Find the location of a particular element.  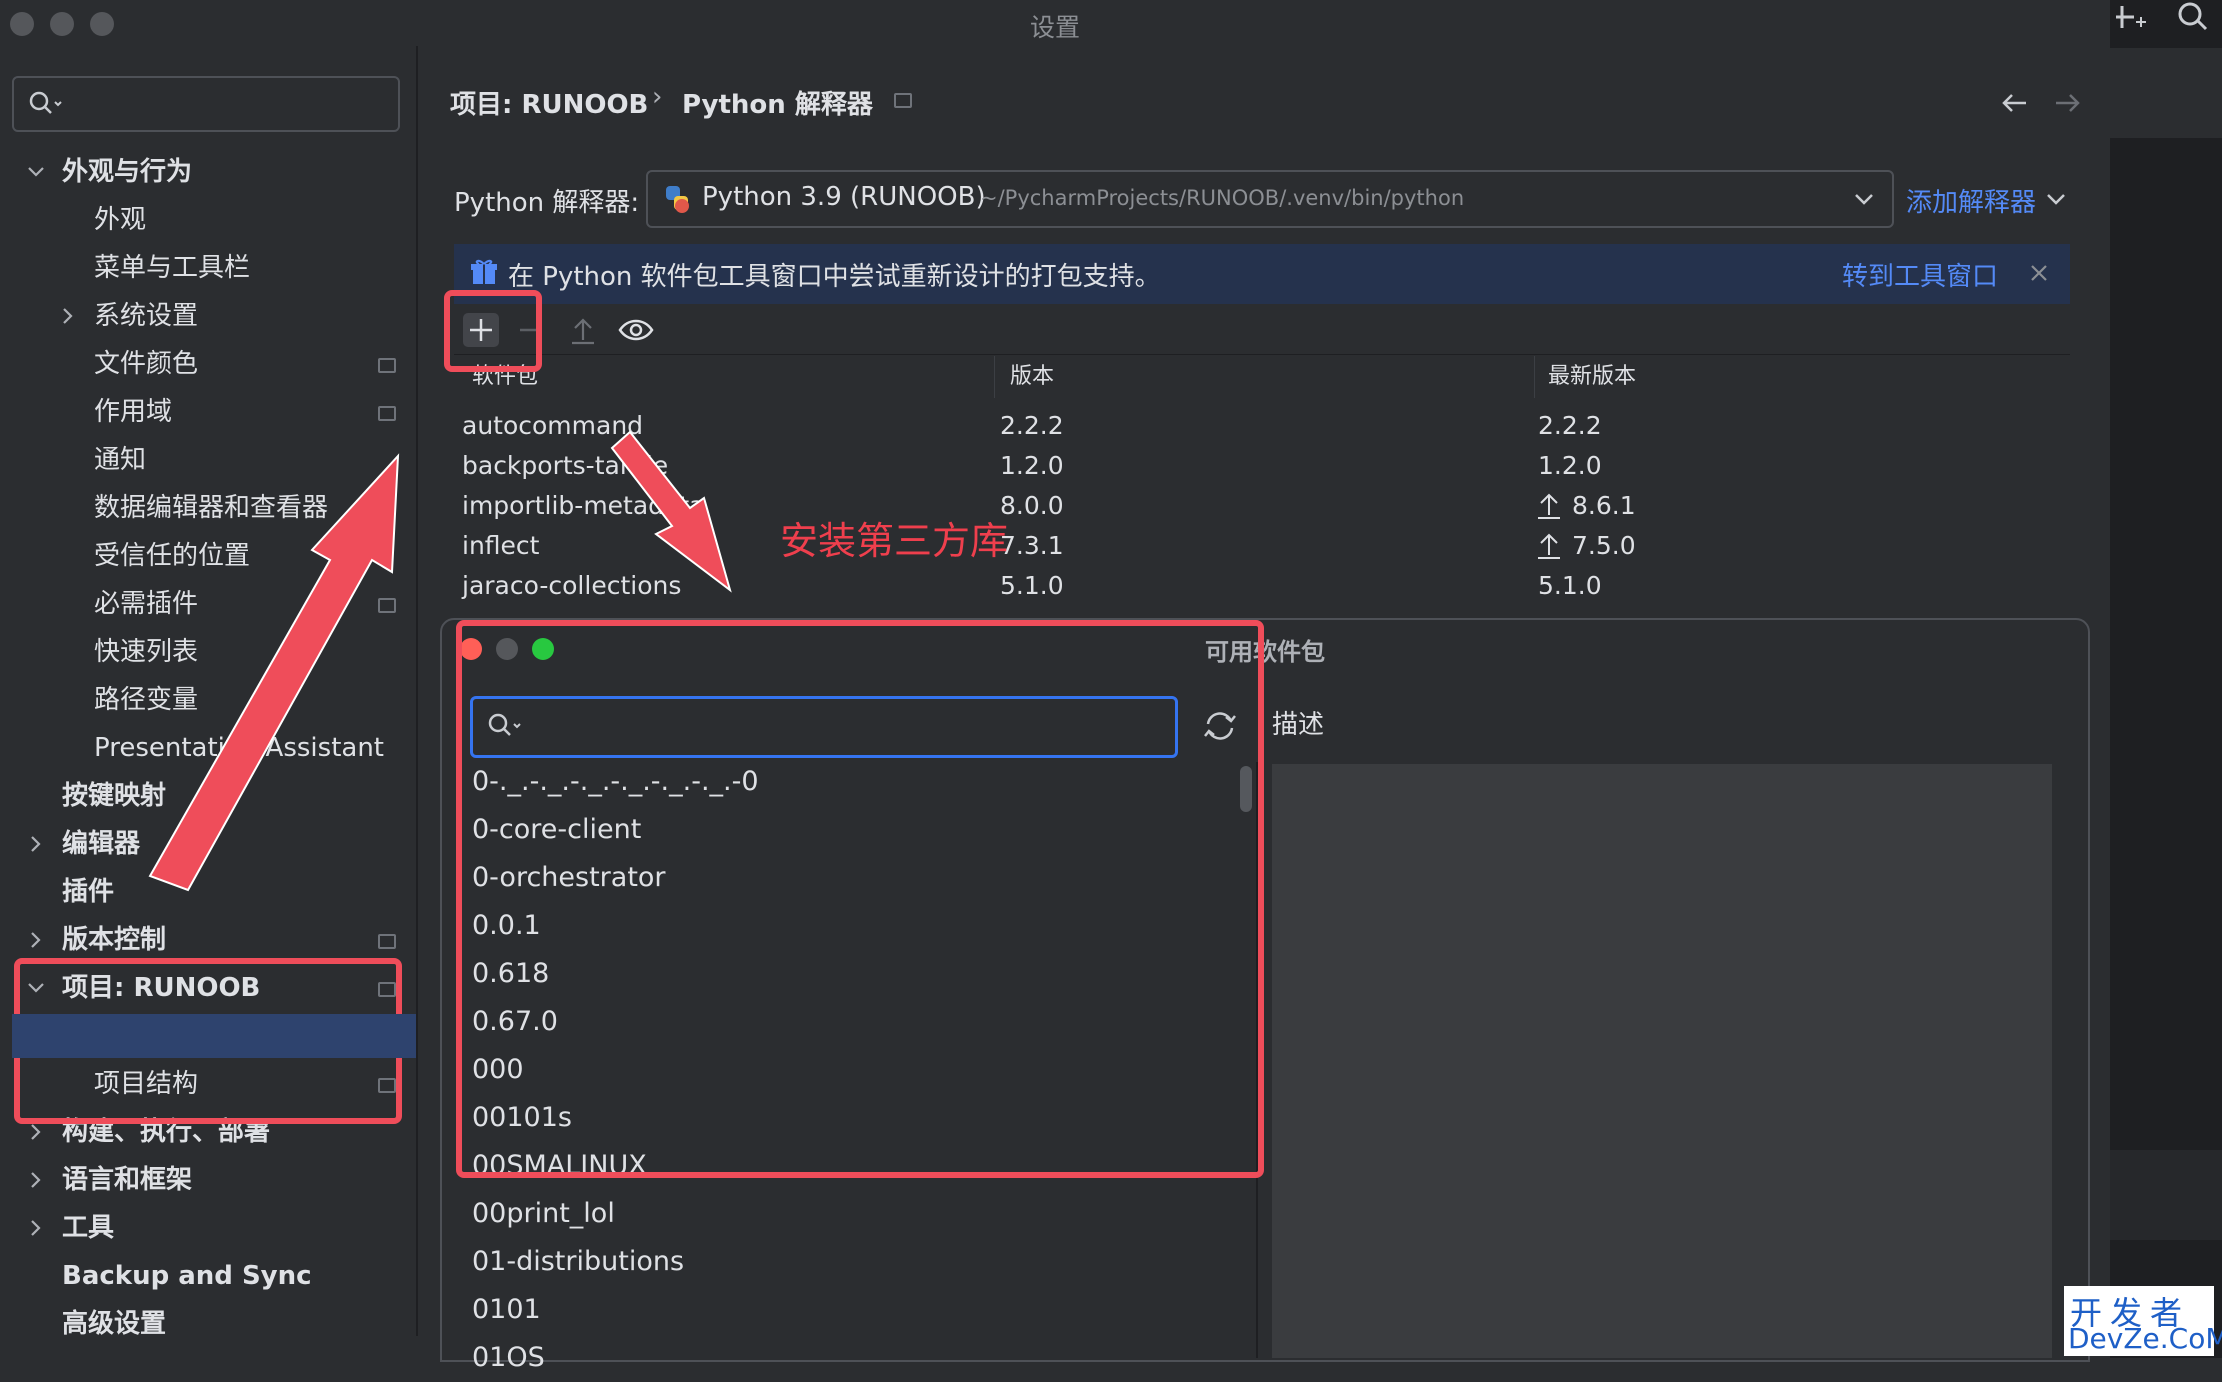

watermark-logo: 开发者 DevZe.CoM is located at coordinates (2143, 1321).